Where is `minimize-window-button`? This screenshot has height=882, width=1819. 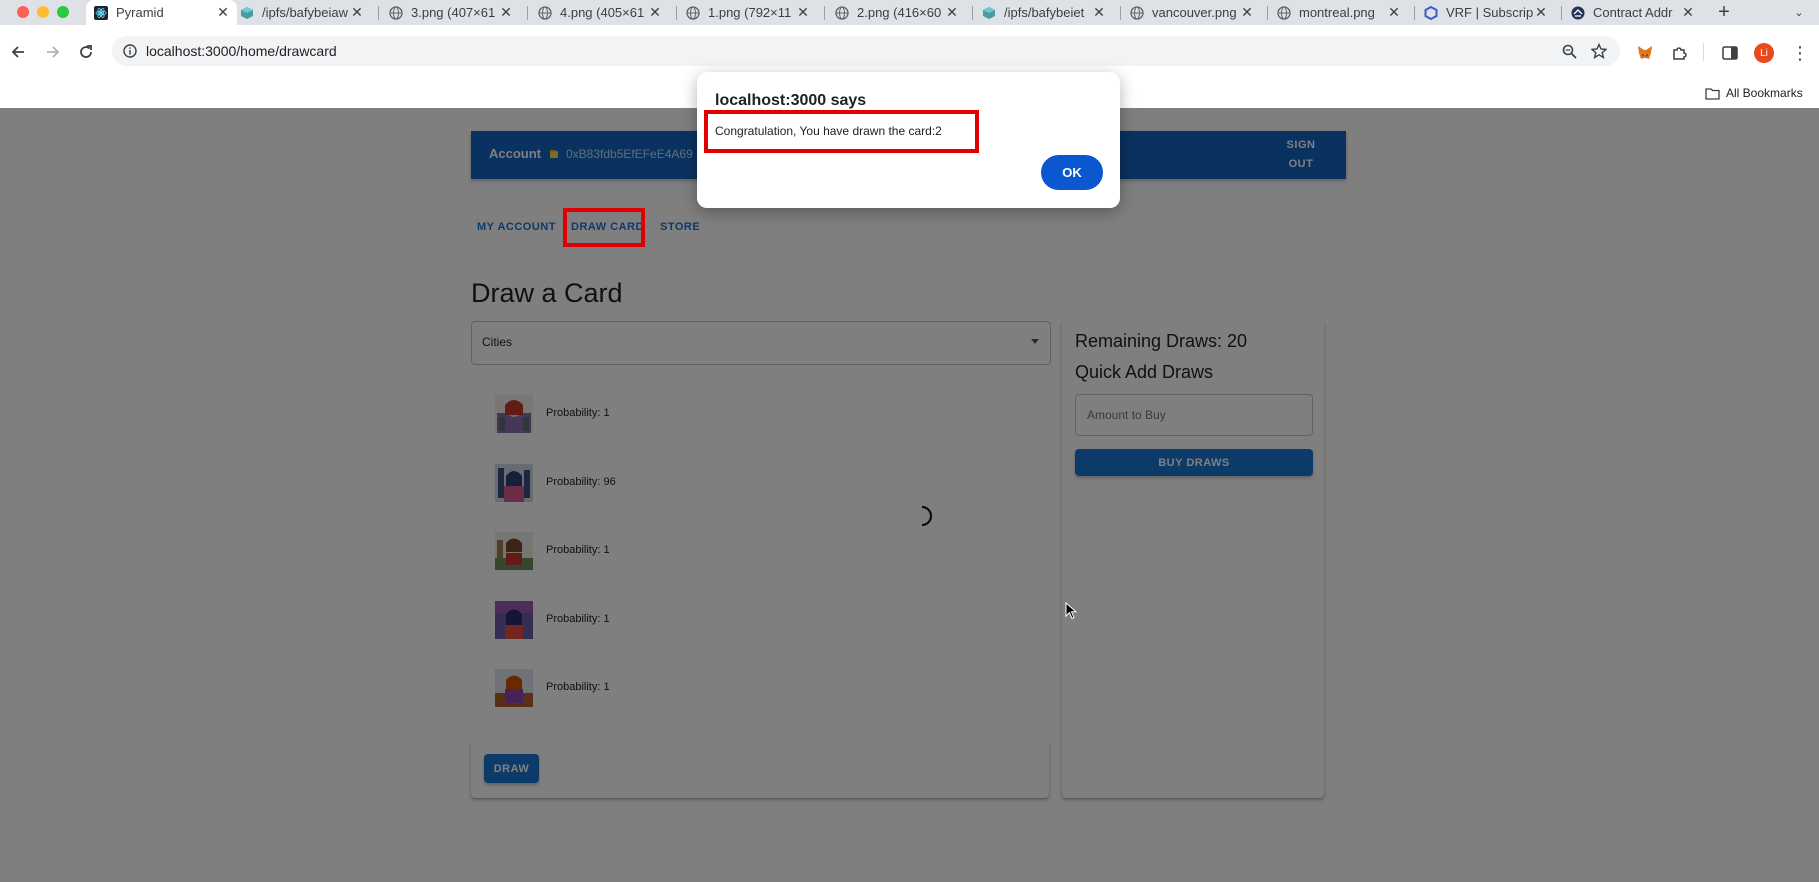
minimize-window-button is located at coordinates (43, 12).